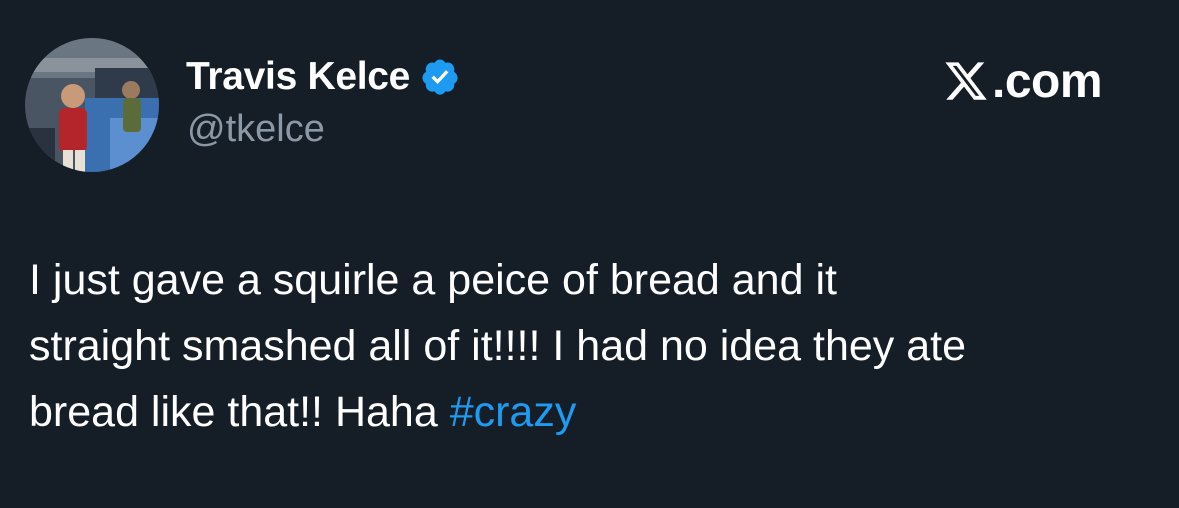 The image size is (1179, 508). What do you see at coordinates (1047, 81) in the screenshot?
I see `site-domain: .com` at bounding box center [1047, 81].